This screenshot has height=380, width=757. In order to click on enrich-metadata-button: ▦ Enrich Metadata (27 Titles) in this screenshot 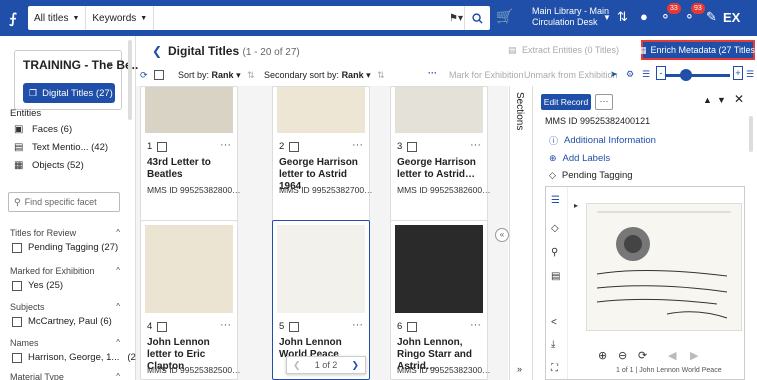, I will do `click(697, 50)`.